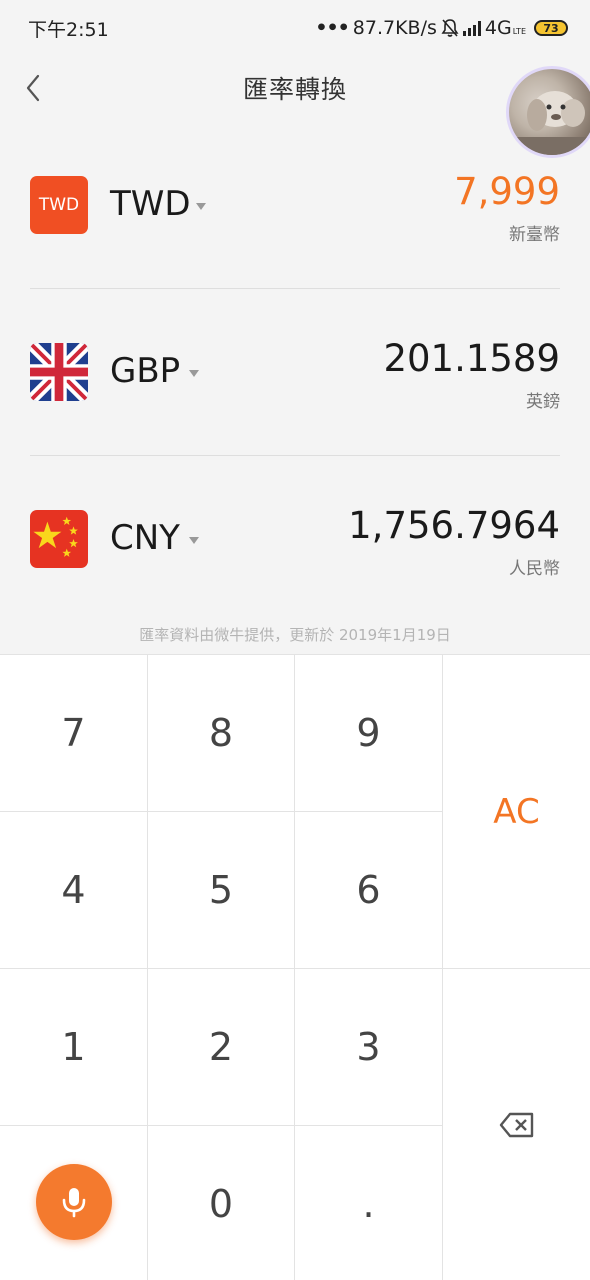  I want to click on key-4: 4, so click(73, 890).